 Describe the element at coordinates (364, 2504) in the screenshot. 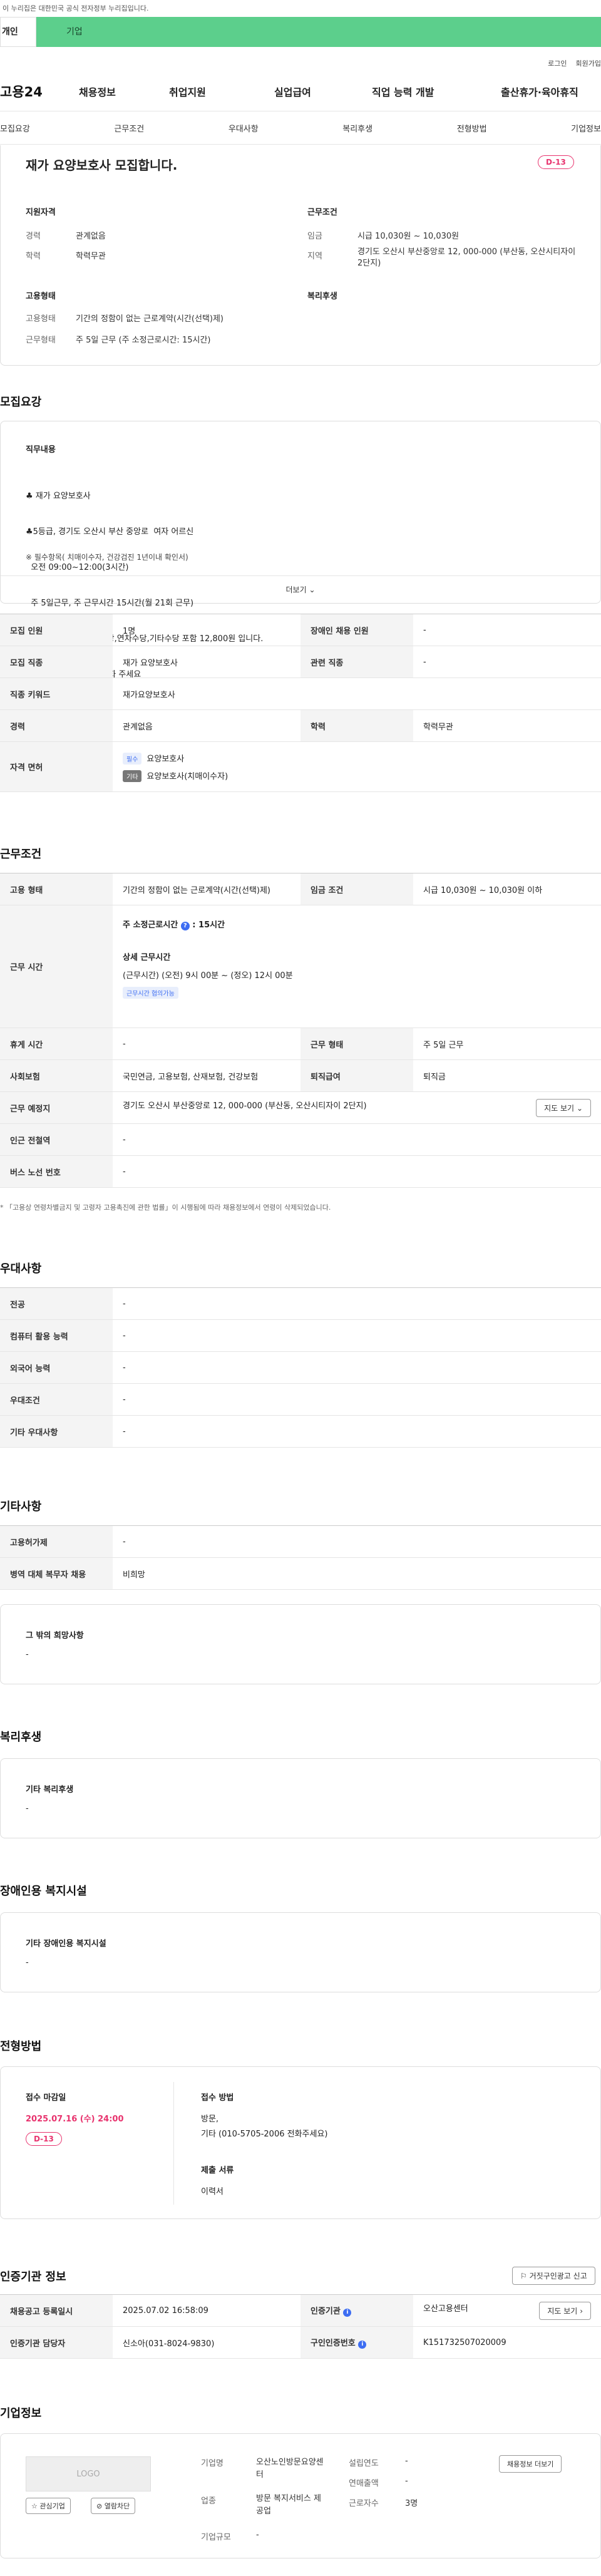

I see `employees-label: 근로자수` at that location.